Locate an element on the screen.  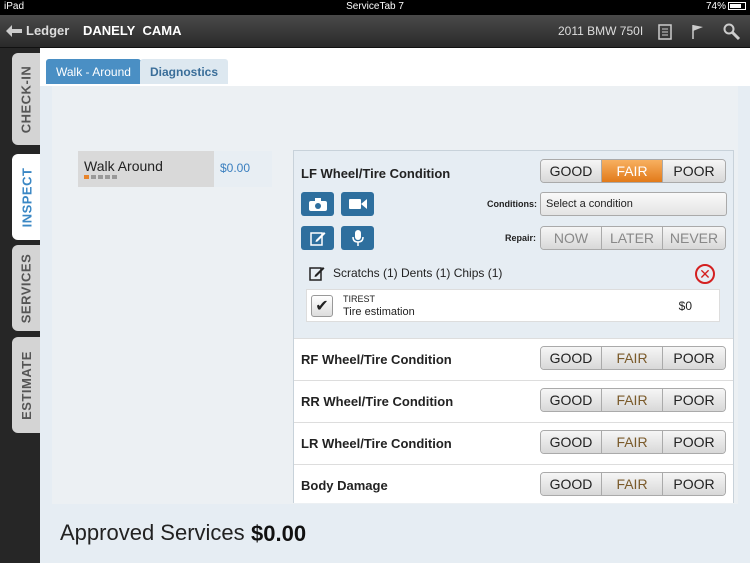
lr-condition-segment: GOOD FAIR POOR is located at coordinates (633, 442).